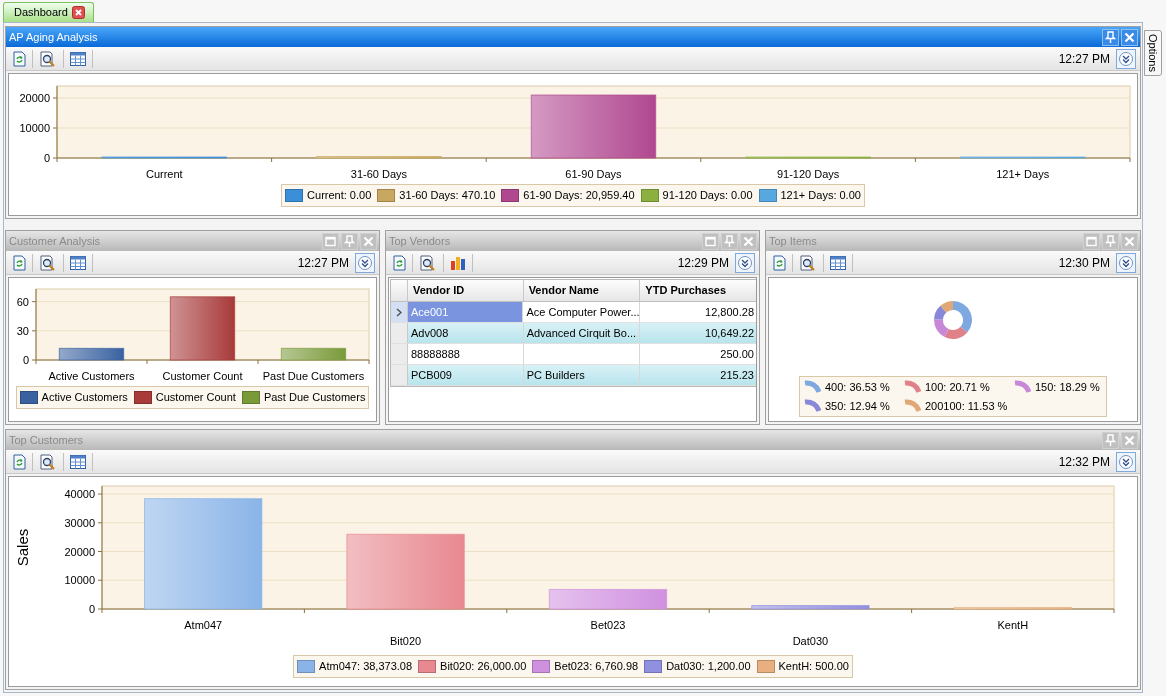 Image resolution: width=1166 pixels, height=696 pixels. What do you see at coordinates (1067, 387) in the screenshot?
I see `legend-label: 150: 18.29 %` at bounding box center [1067, 387].